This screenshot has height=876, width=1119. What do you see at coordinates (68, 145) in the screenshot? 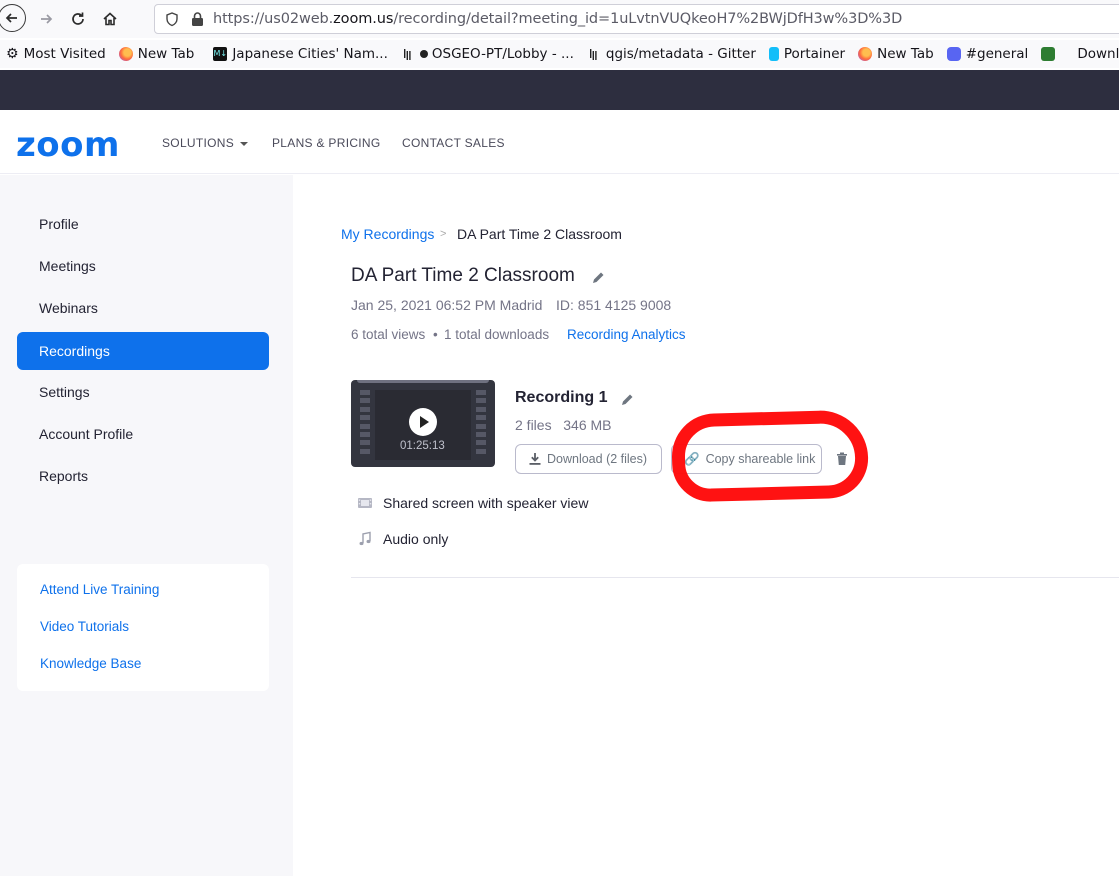
I see `zoom-logo: zoom` at bounding box center [68, 145].